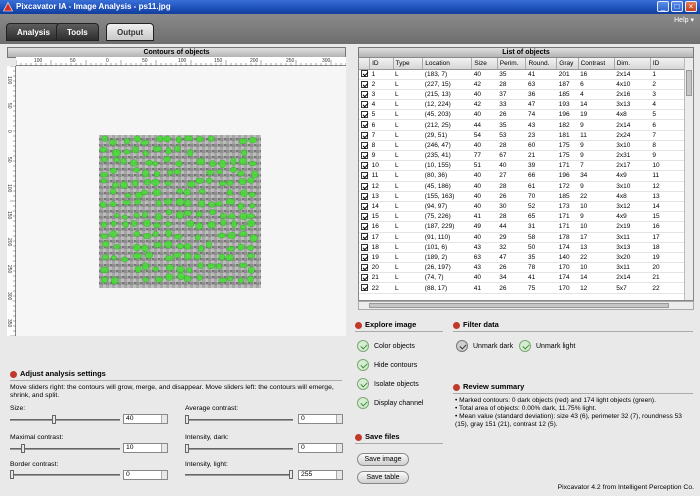 This screenshot has width=700, height=496. Describe the element at coordinates (65, 474) in the screenshot. I see `border-contrast-slider` at that location.